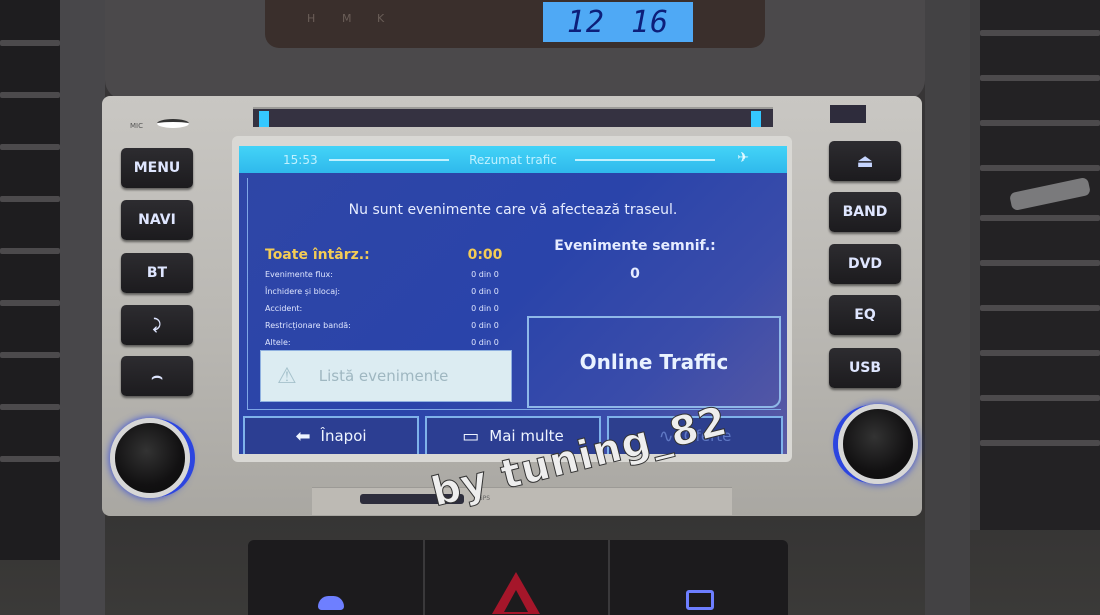 This screenshot has width=1100, height=615. Describe the element at coordinates (331, 603) in the screenshot. I see `front-defrost-button` at that location.